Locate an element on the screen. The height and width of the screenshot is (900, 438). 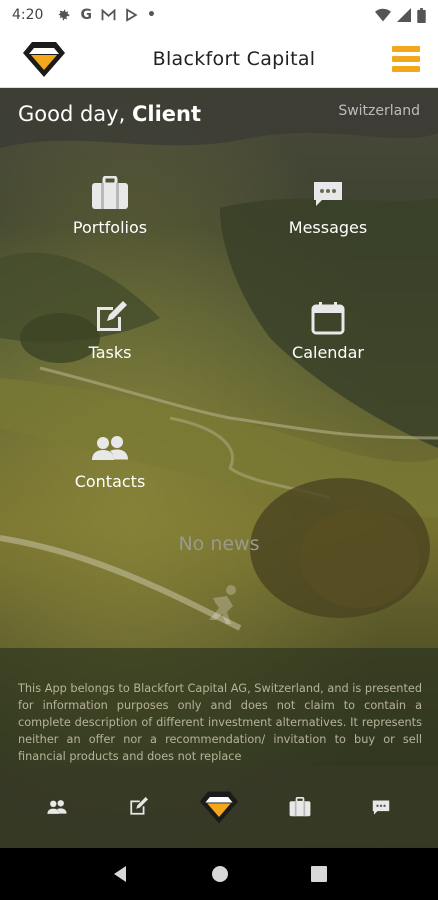
android-nav-bar is located at coordinates (219, 874).